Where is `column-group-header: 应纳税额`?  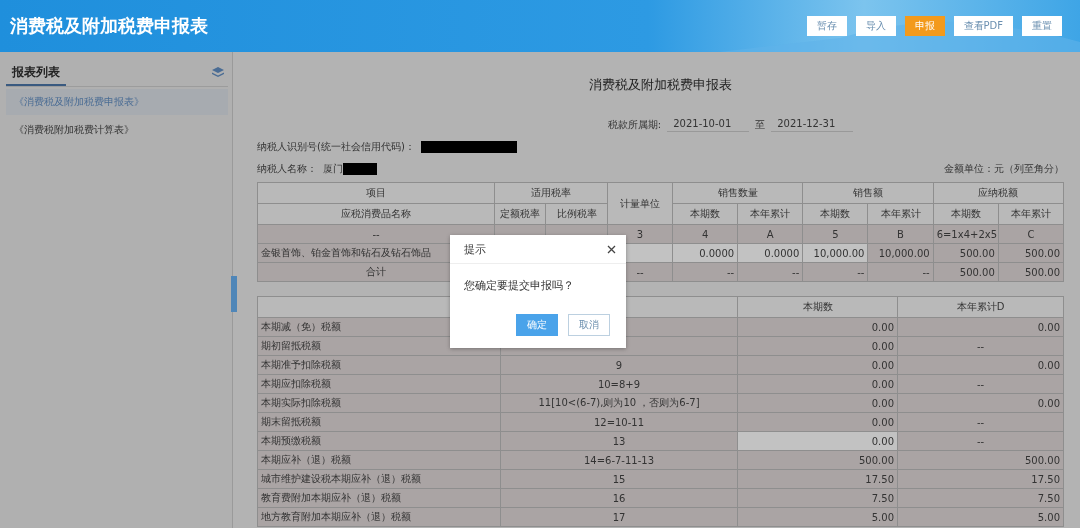
column-group-header: 应纳税额 is located at coordinates (998, 193).